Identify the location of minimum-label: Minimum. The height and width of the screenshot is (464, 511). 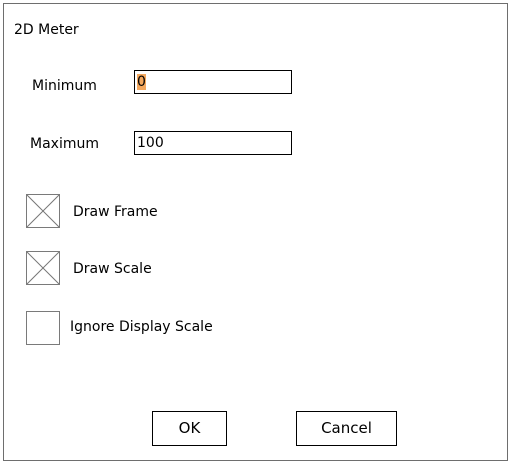
(64, 86).